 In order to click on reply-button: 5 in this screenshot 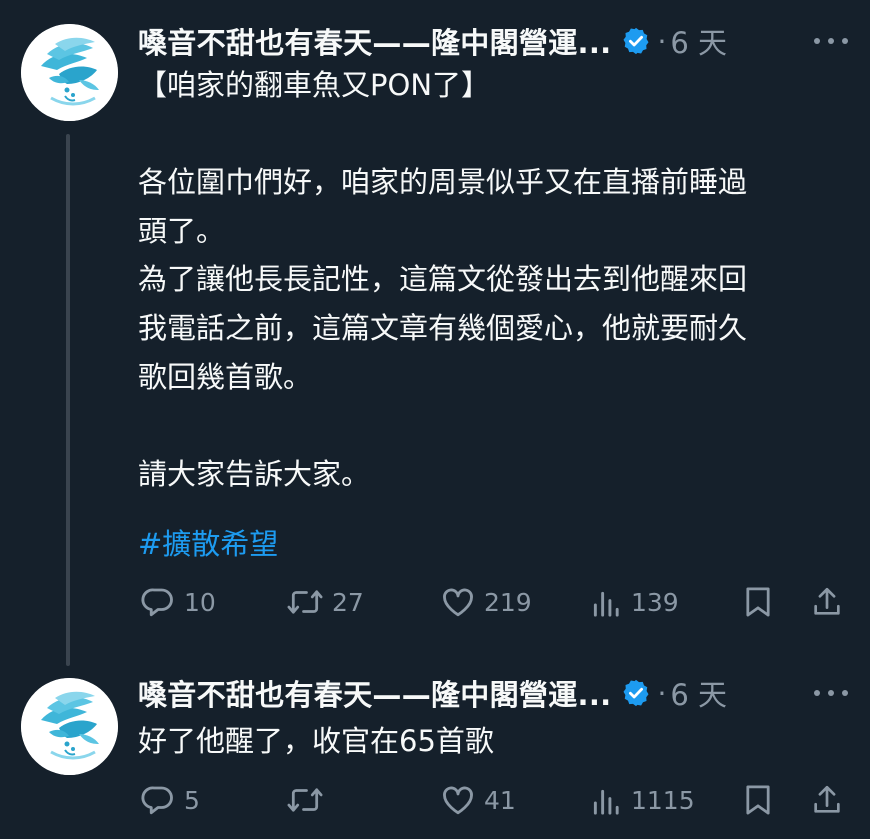, I will do `click(170, 800)`.